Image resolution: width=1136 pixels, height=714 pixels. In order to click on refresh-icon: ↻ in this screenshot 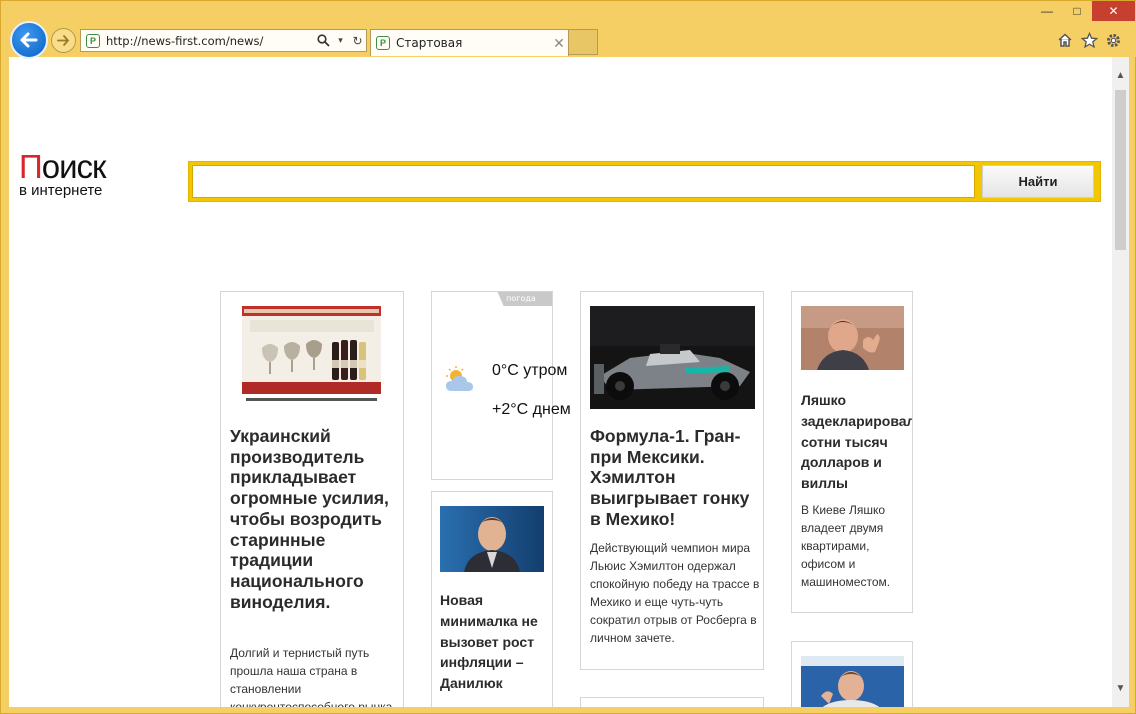, I will do `click(357, 40)`.